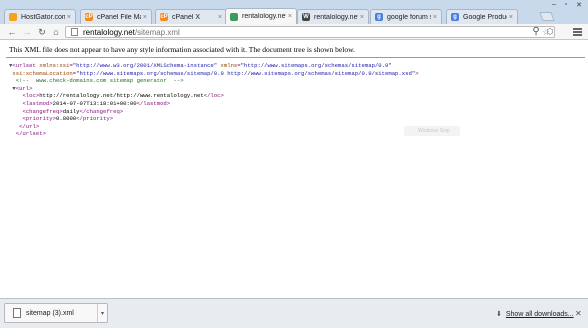 Image resolution: width=588 pixels, height=328 pixels. I want to click on xml-tag: </loc>, so click(213, 96).